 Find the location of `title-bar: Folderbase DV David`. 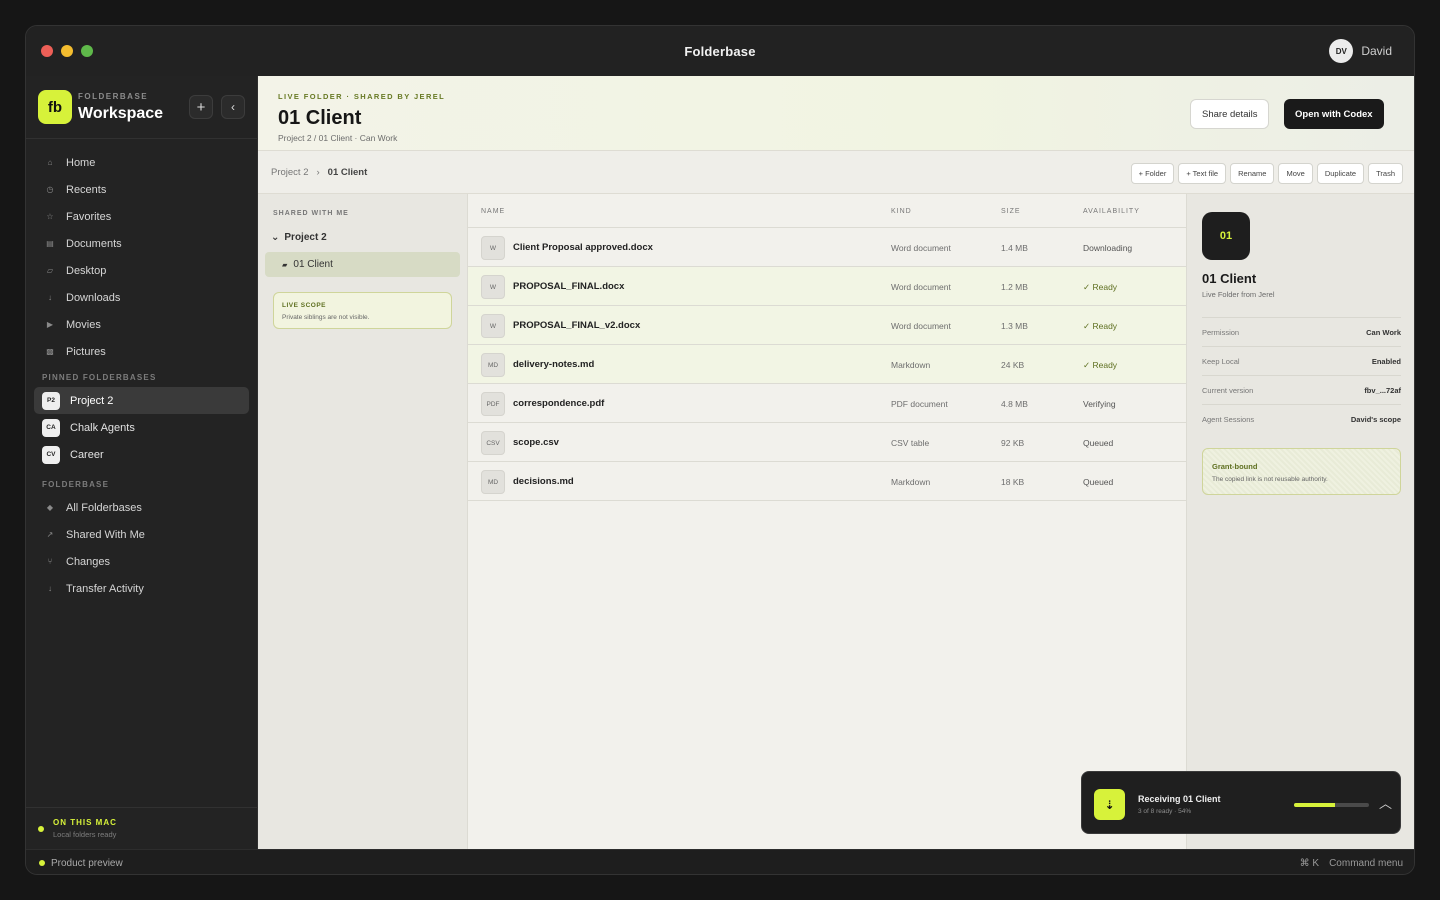

title-bar: Folderbase DV David is located at coordinates (720, 51).